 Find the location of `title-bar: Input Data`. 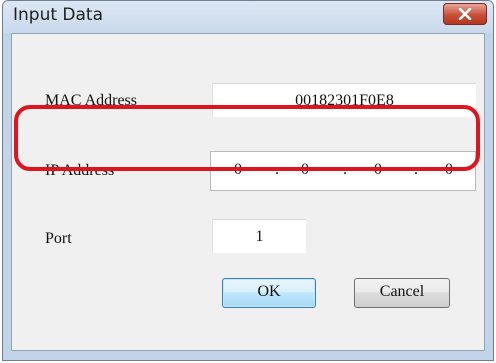

title-bar: Input Data is located at coordinates (248, 17).